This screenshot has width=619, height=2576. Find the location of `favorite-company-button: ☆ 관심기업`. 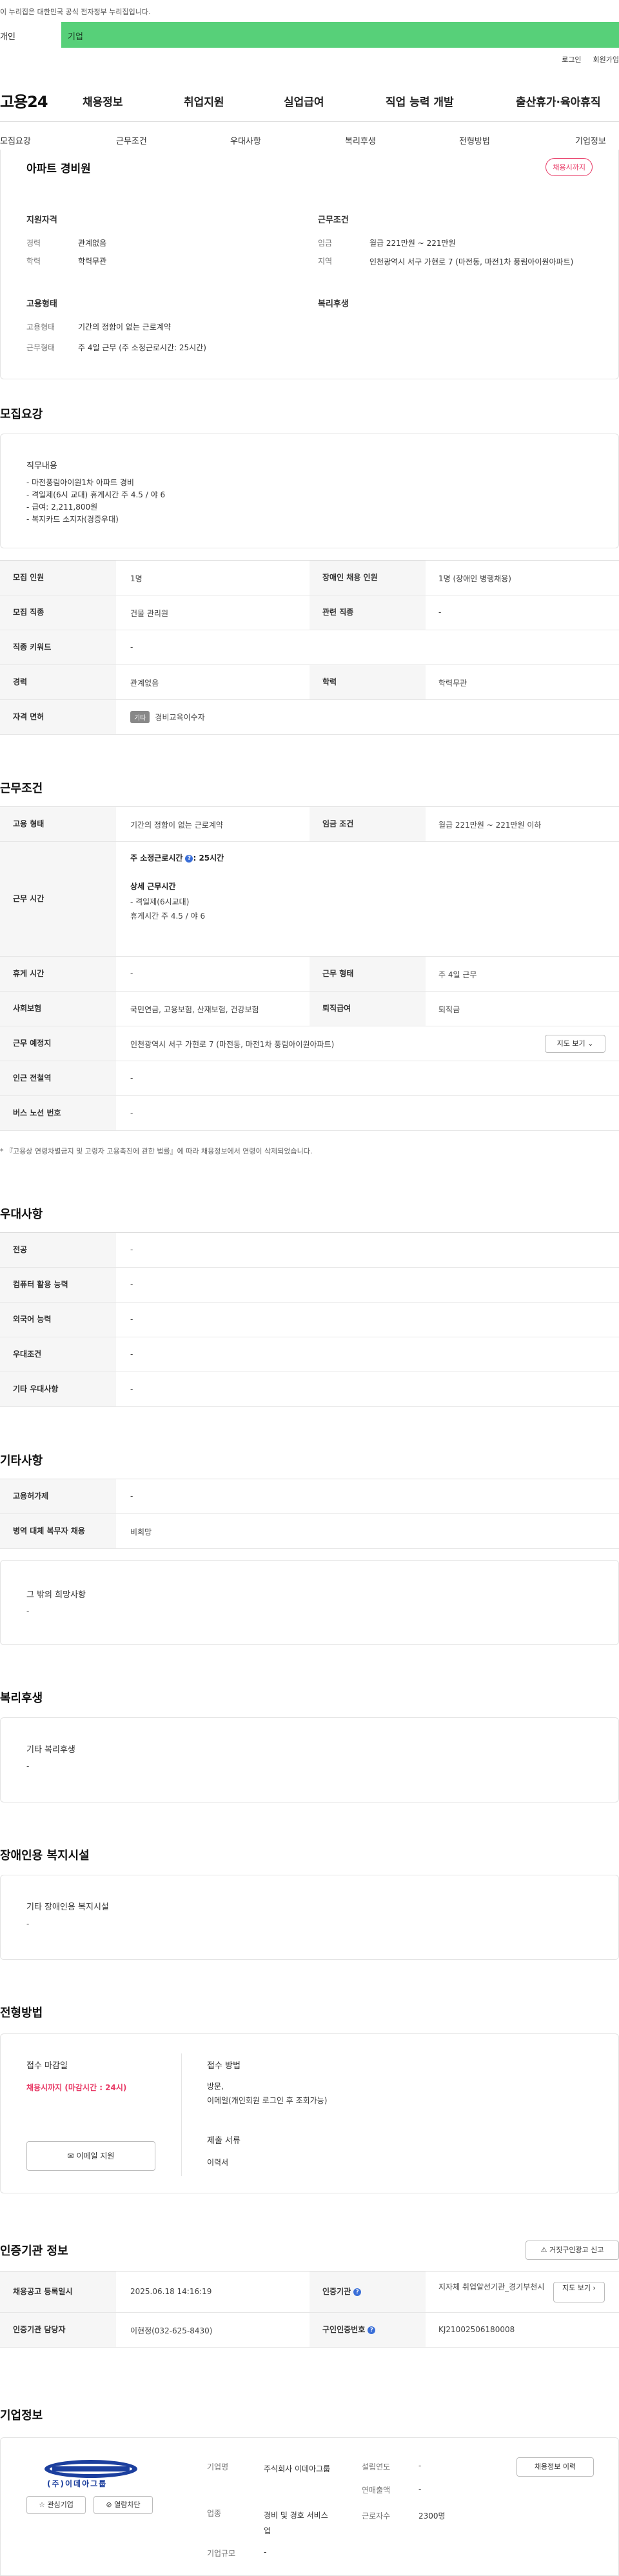

favorite-company-button: ☆ 관심기업 is located at coordinates (56, 2505).